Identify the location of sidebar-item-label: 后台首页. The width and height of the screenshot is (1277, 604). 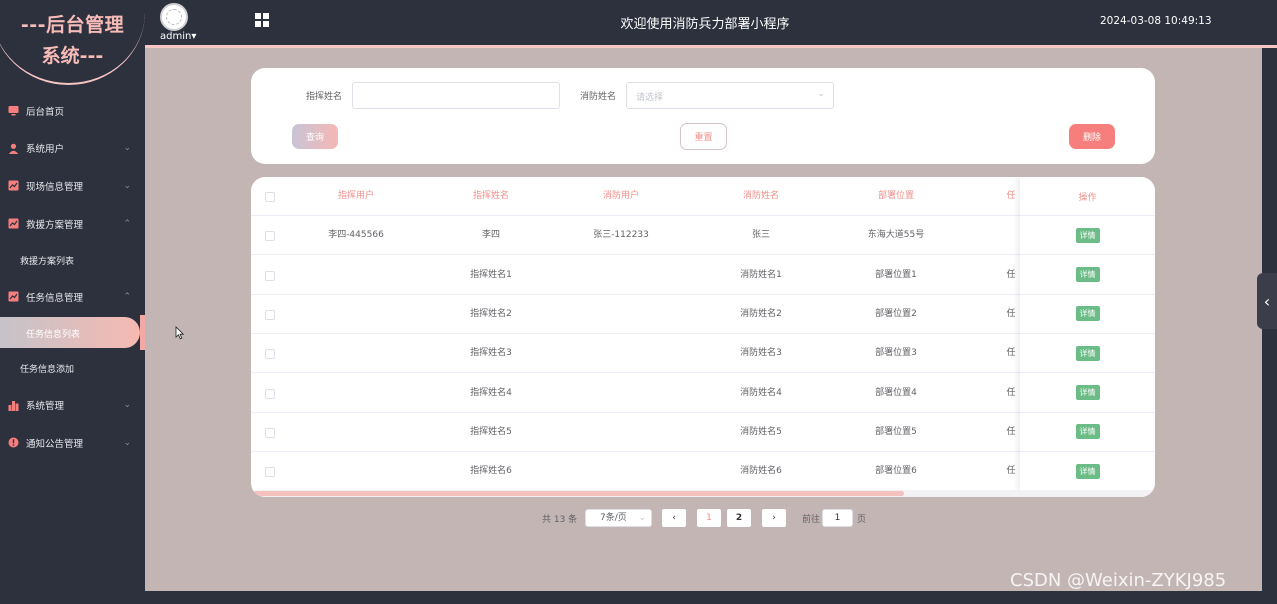
(45, 112).